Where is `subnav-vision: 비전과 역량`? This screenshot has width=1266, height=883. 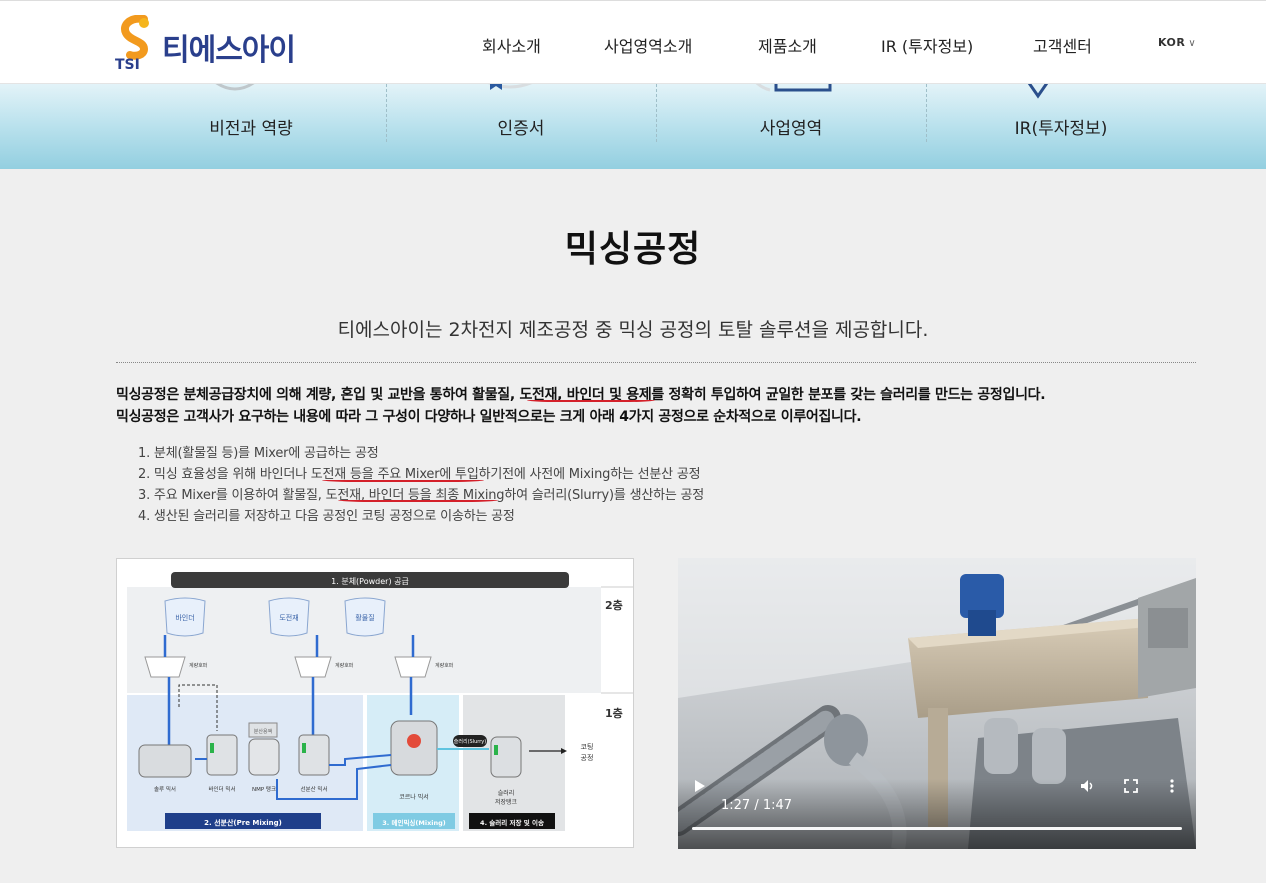
subnav-vision: 비전과 역량 is located at coordinates (251, 126).